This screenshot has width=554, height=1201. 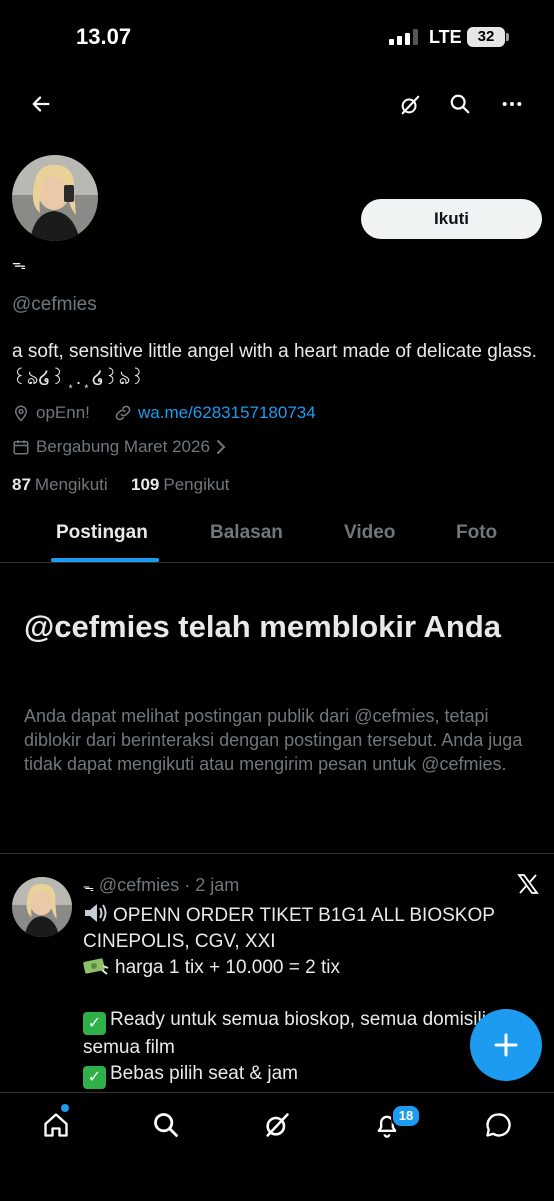 What do you see at coordinates (263, 626) in the screenshot?
I see `blocked-title: @cefmies telah memblokir Anda` at bounding box center [263, 626].